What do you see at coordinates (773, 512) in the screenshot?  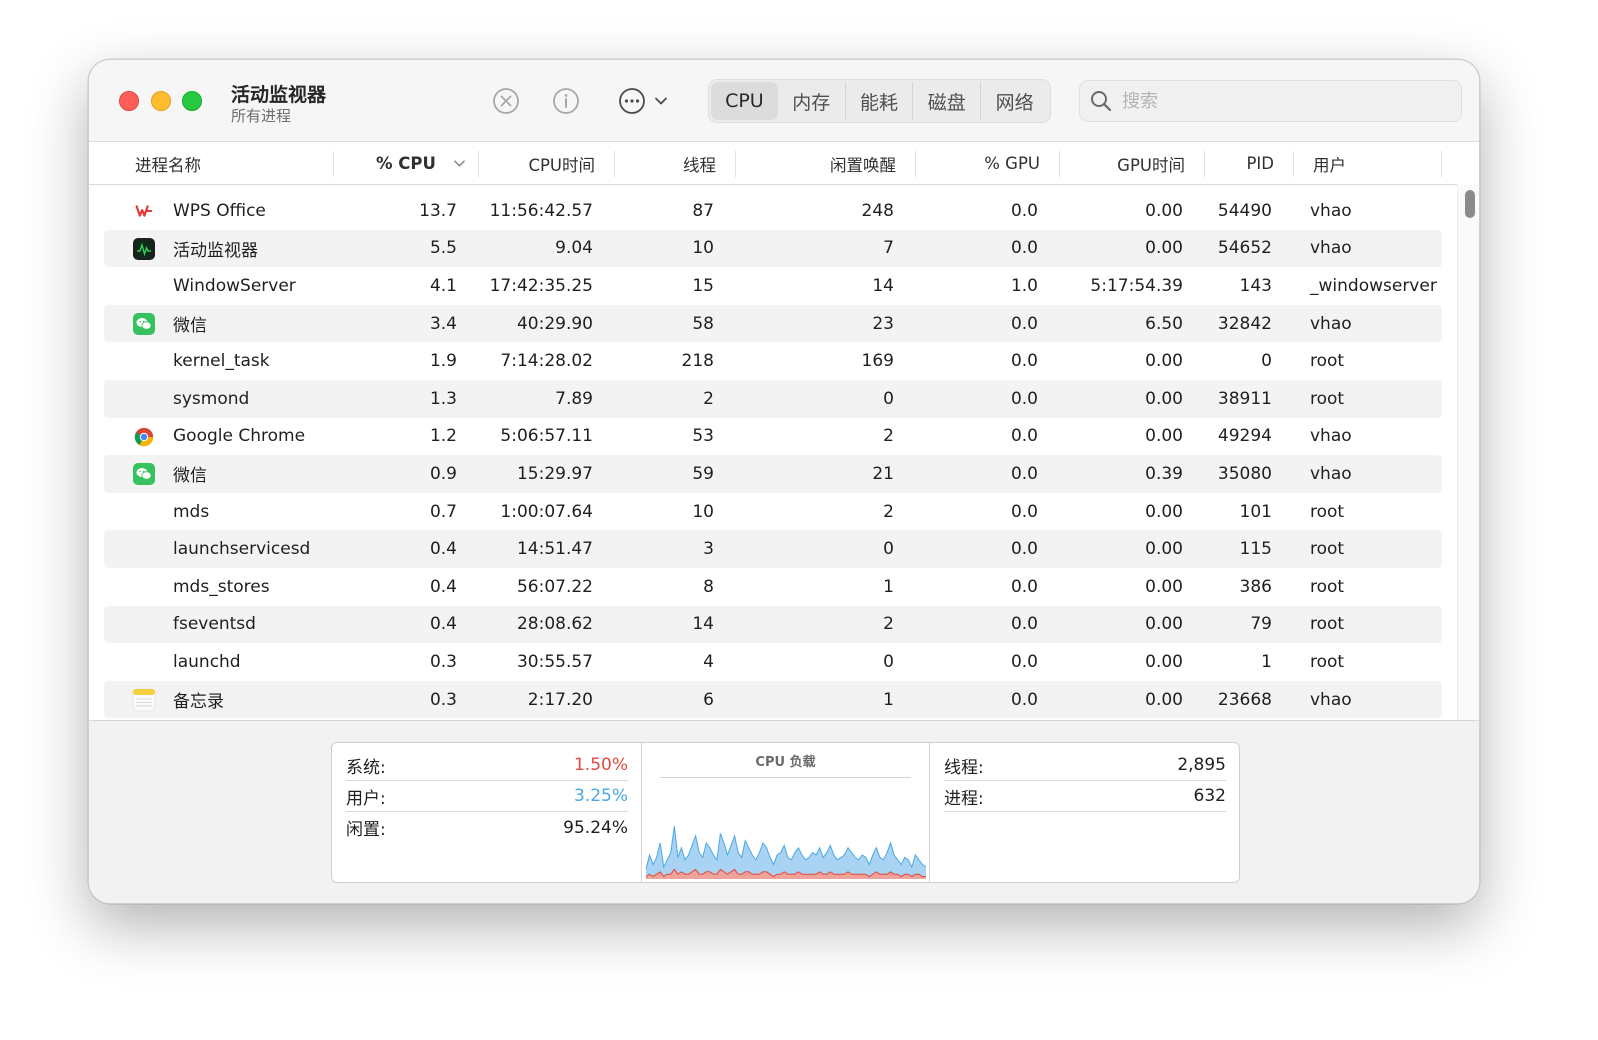 I see `table-row: mds 0.7 1:00:07.64 10 2 0.0 0.00 101 root` at bounding box center [773, 512].